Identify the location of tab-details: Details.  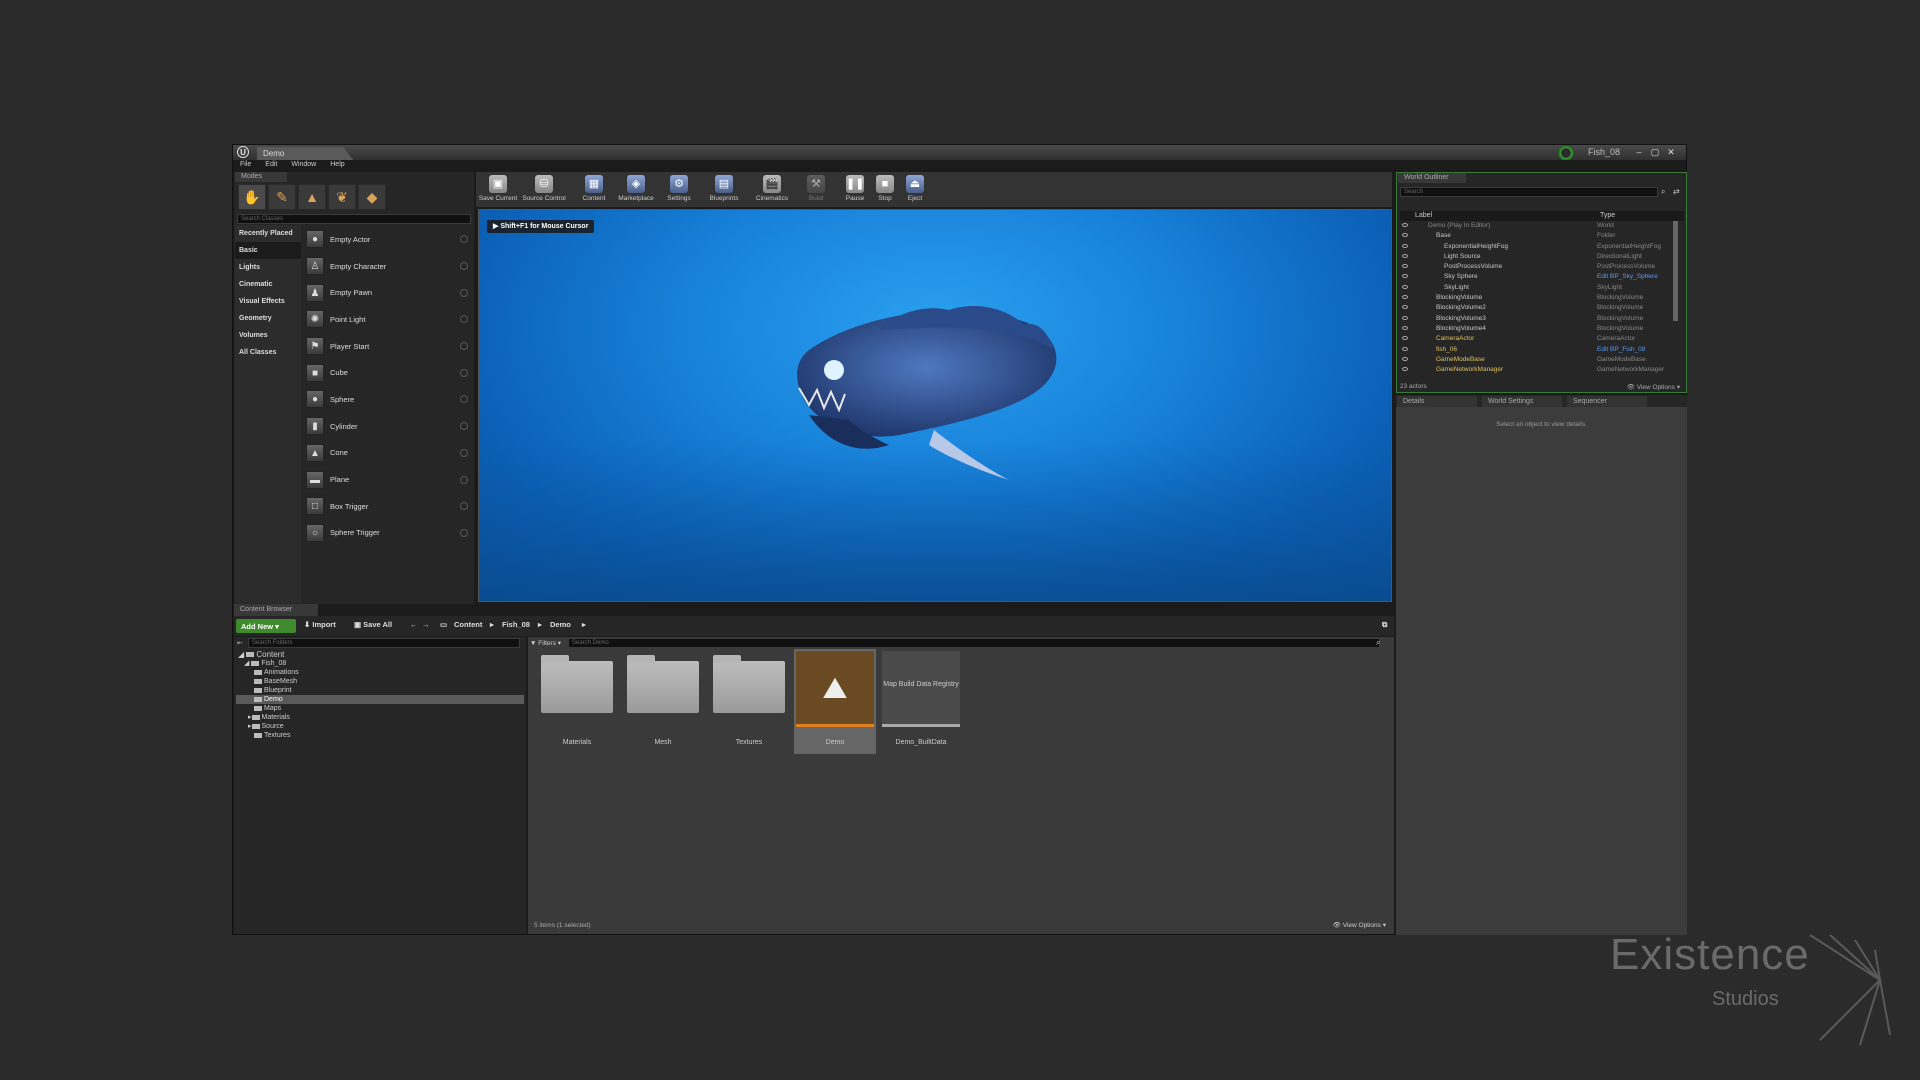
(1437, 401).